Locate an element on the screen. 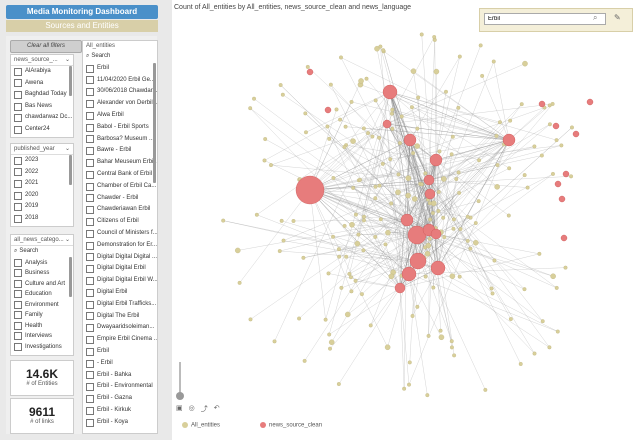 The height and width of the screenshot is (440, 640). clear-filters-button: Clear all filters is located at coordinates (46, 46).